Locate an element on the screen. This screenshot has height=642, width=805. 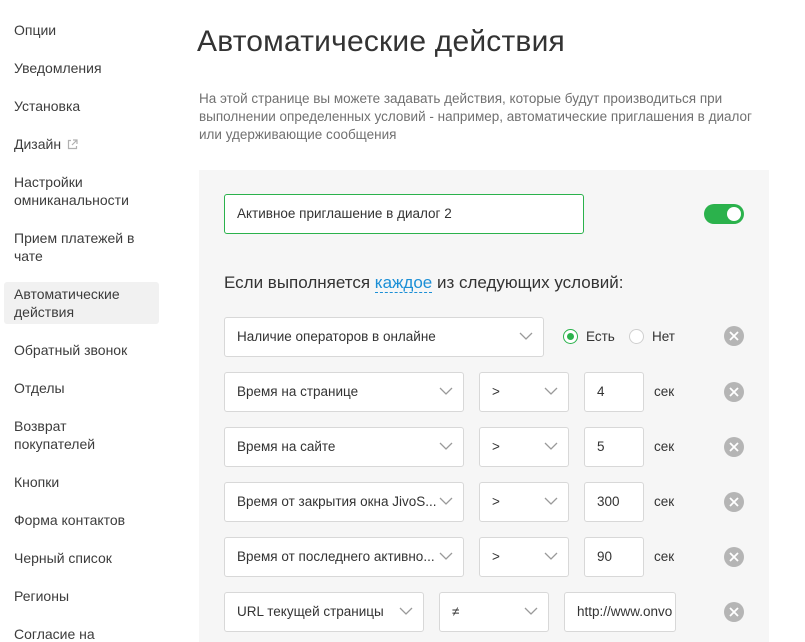
condition-field-select: Наличие операторов в онлайне is located at coordinates (384, 337).